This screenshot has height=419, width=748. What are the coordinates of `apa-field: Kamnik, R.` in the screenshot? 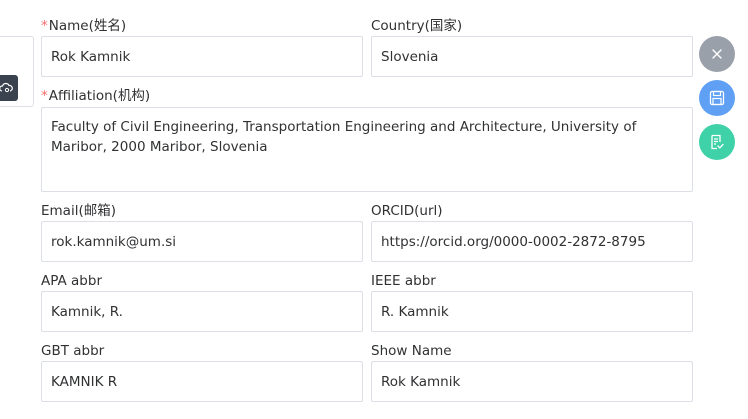 It's located at (202, 311).